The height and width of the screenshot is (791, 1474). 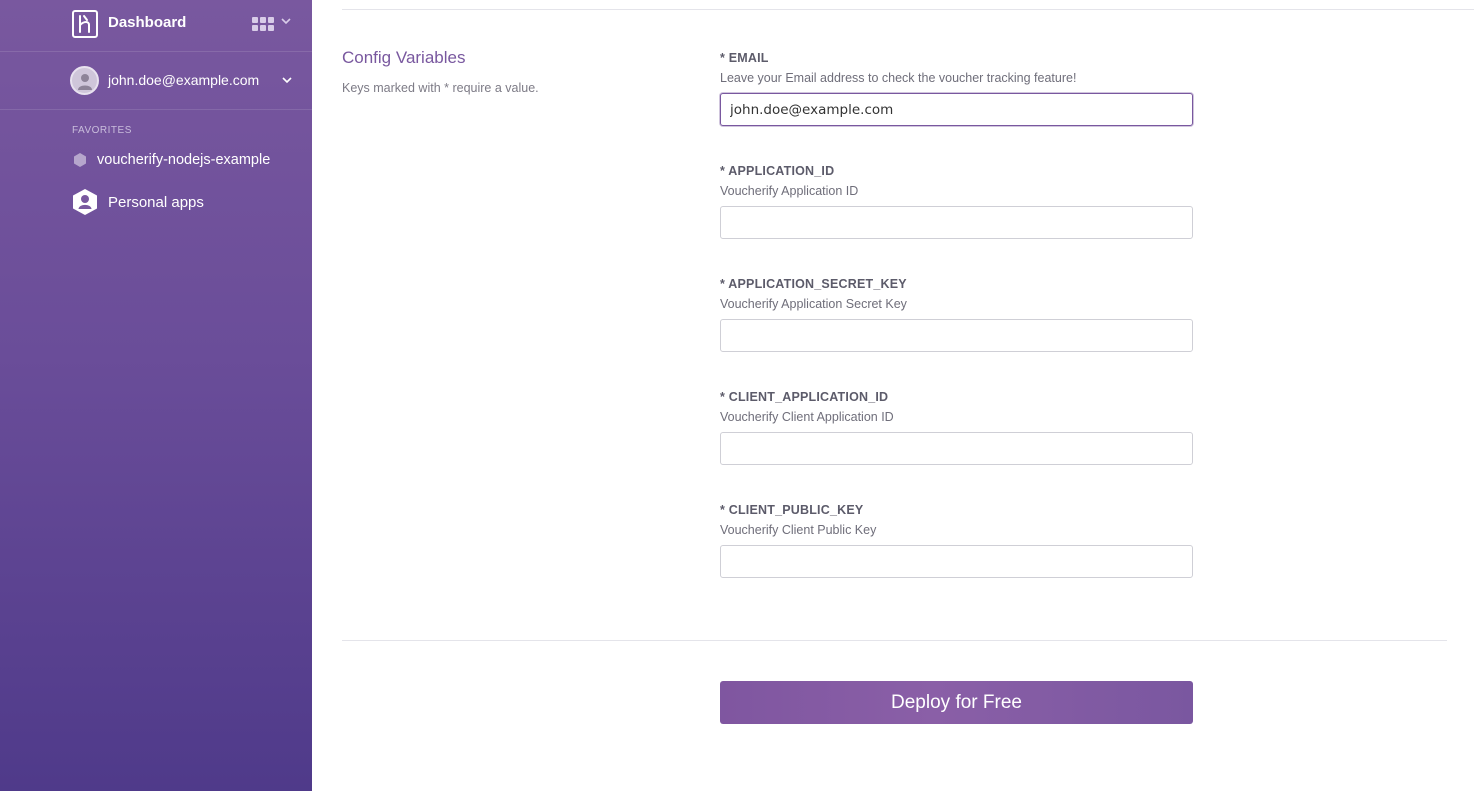 I want to click on avatar, so click(x=84, y=80).